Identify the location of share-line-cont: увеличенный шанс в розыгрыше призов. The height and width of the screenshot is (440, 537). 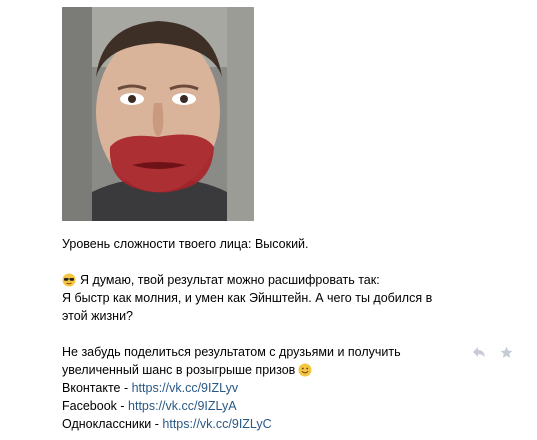
(272, 370).